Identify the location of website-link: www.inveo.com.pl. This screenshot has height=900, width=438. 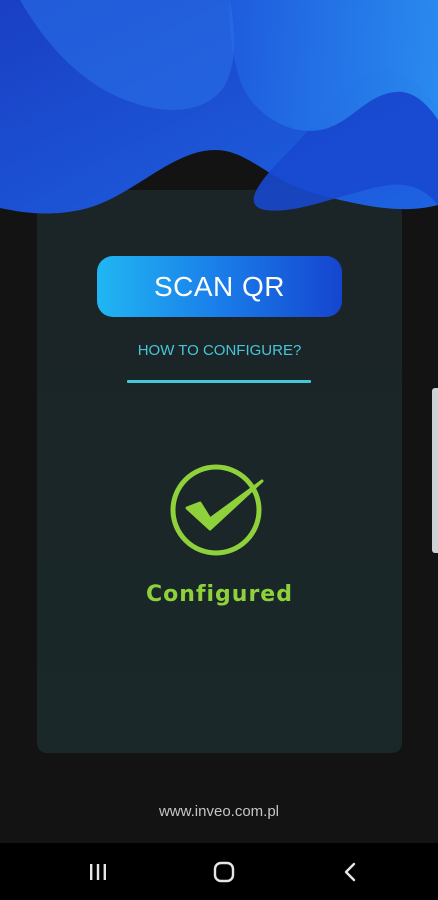
(219, 813).